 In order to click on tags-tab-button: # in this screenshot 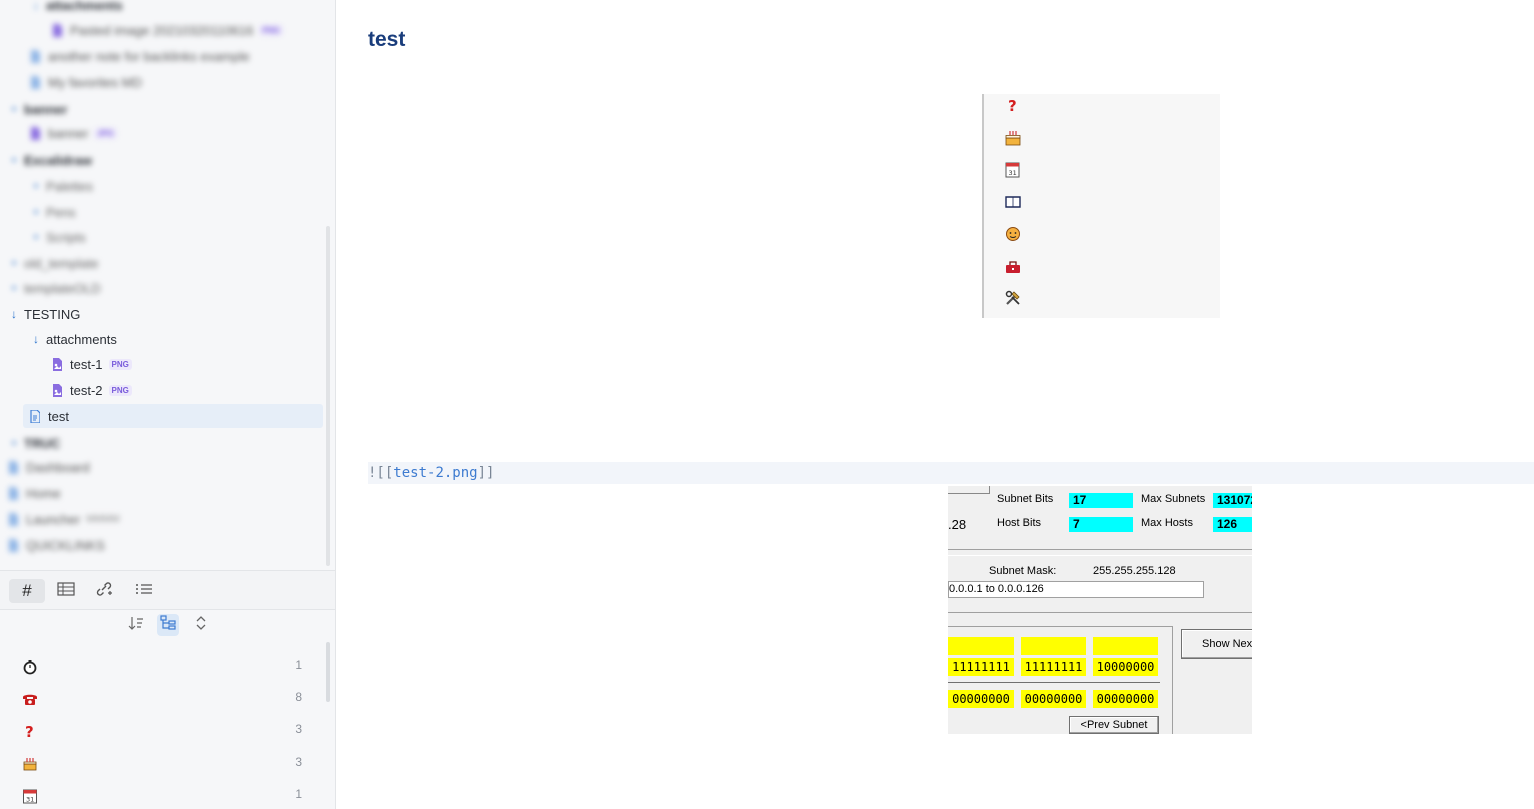, I will do `click(27, 591)`.